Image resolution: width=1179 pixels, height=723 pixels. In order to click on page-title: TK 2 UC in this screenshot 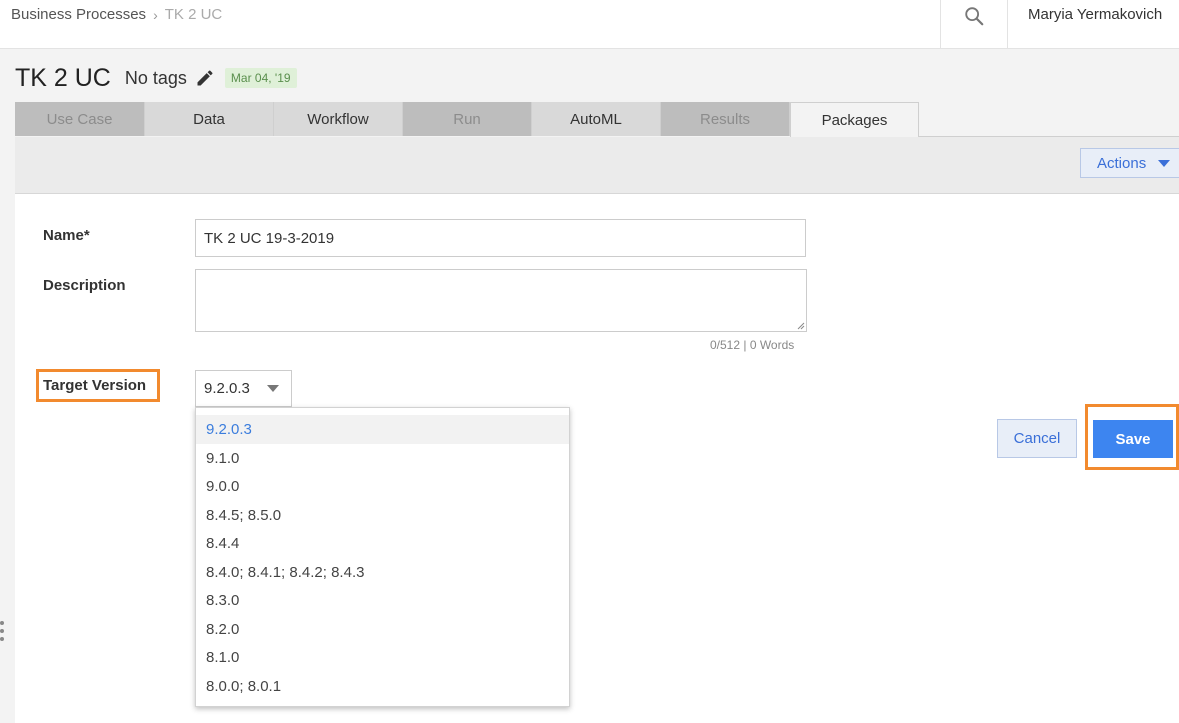, I will do `click(63, 77)`.